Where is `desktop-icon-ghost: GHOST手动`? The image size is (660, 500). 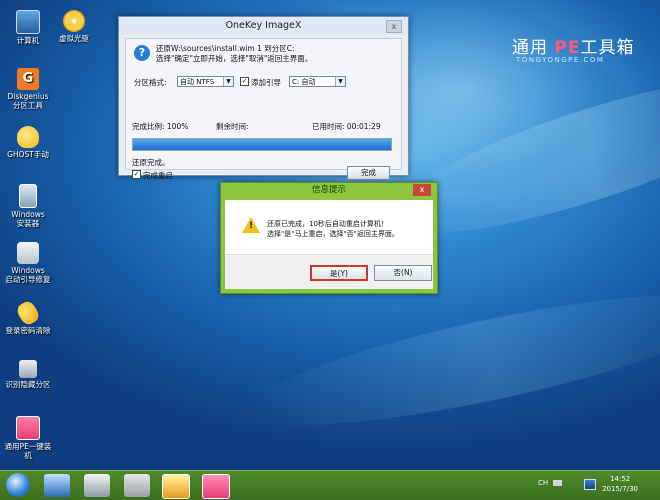
desktop-icon-ghost: GHOST手动 is located at coordinates (28, 142).